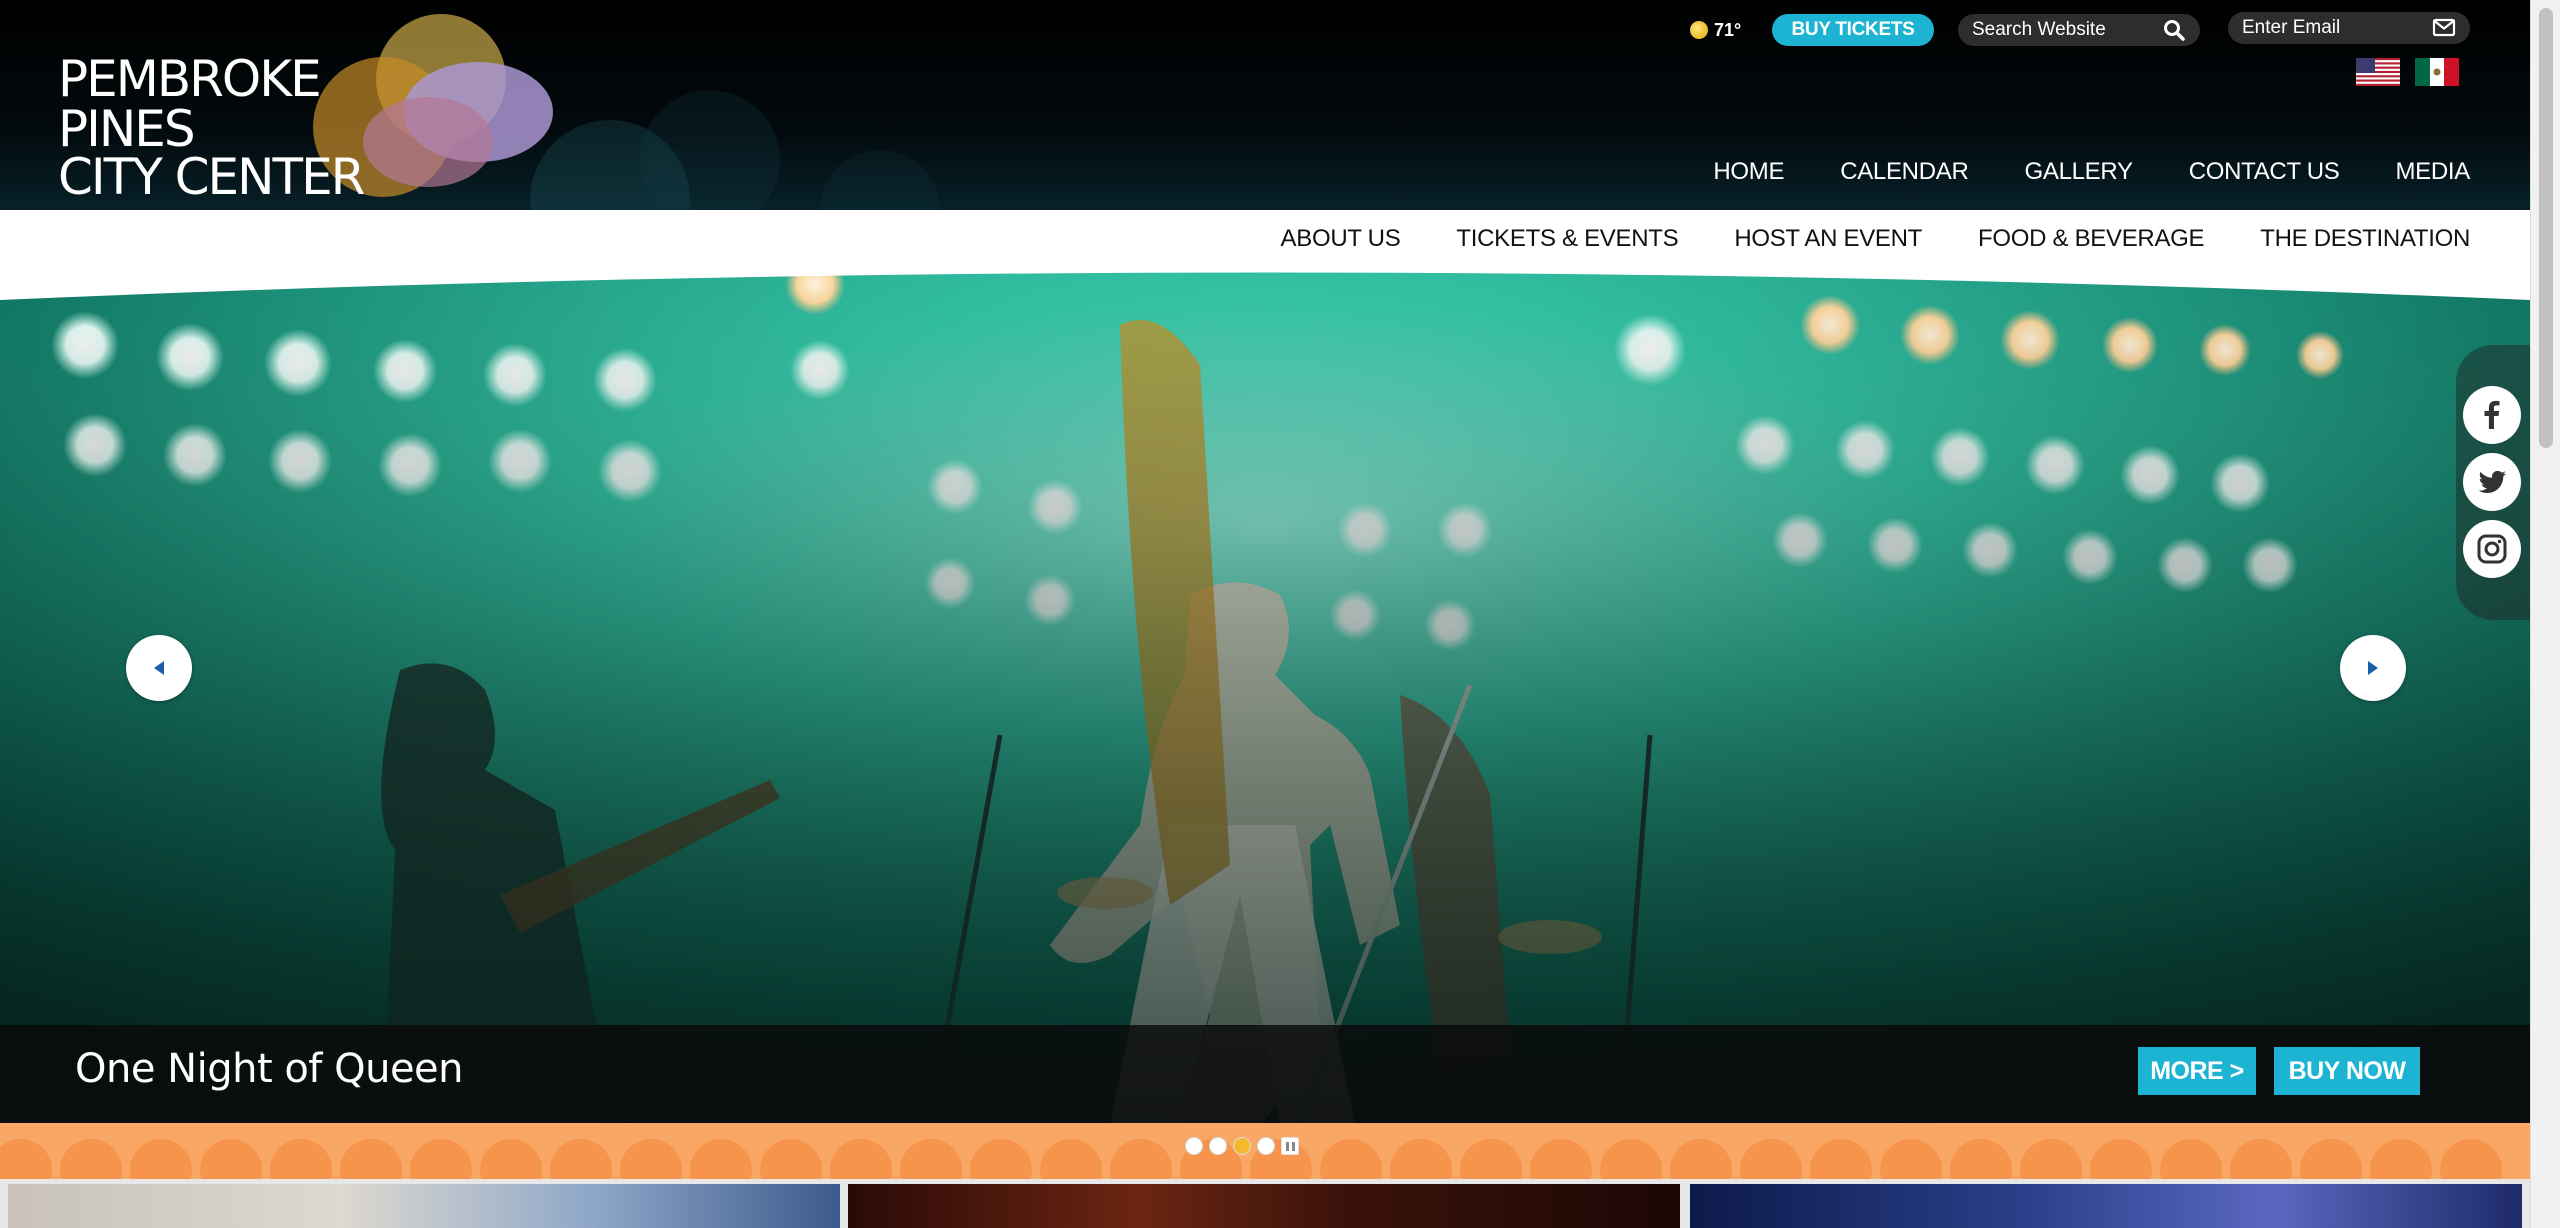 This screenshot has height=1228, width=2560. I want to click on search-input, so click(2067, 30).